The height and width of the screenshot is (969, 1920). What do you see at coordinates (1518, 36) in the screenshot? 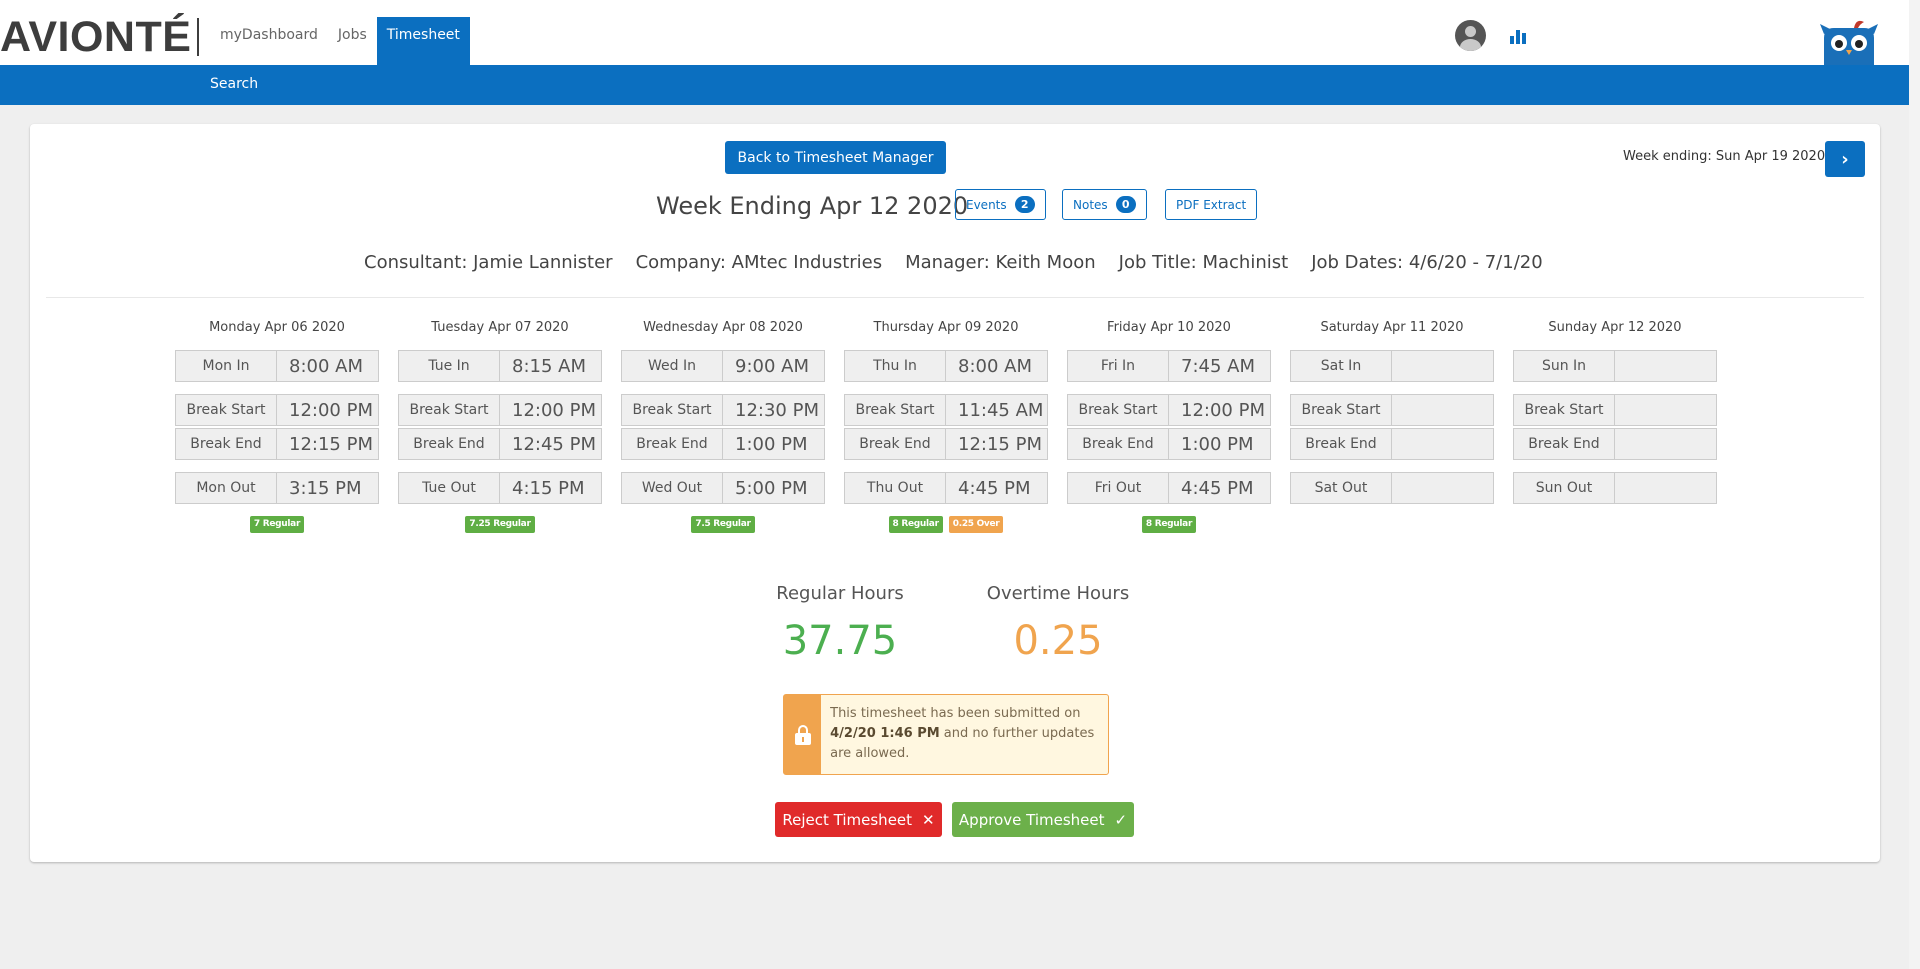
I see `bar-chart-icon` at bounding box center [1518, 36].